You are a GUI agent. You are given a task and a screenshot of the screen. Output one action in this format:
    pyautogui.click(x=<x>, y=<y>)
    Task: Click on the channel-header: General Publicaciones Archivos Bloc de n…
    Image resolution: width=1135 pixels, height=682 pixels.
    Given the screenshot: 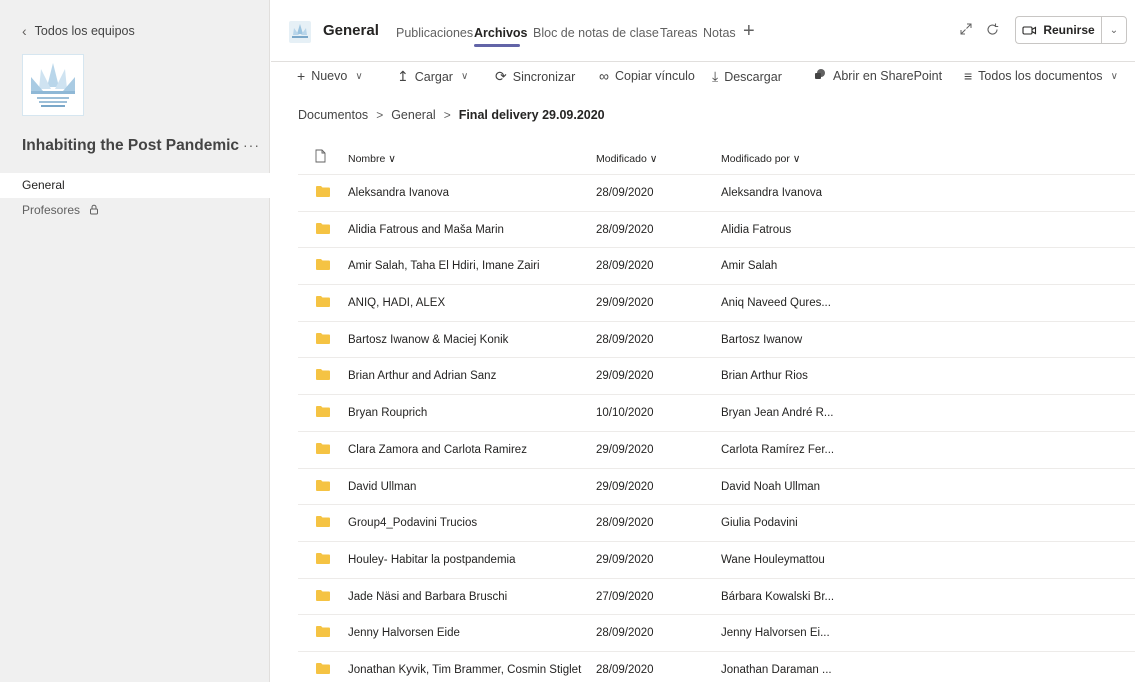 What is the action you would take?
    pyautogui.click(x=703, y=31)
    